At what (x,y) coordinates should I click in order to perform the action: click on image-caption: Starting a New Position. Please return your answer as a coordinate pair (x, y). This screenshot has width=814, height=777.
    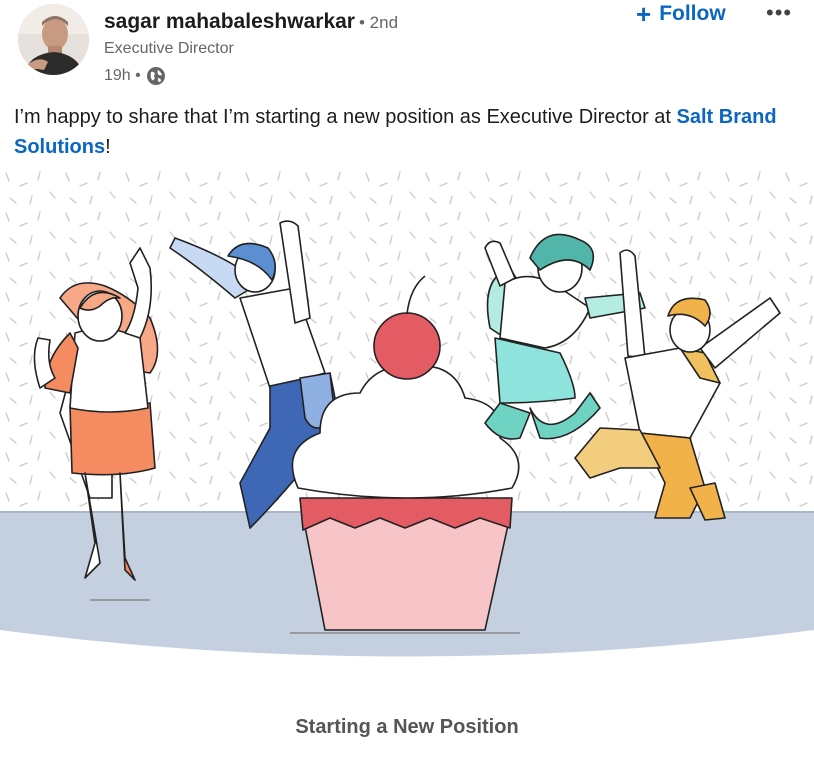
    Looking at the image, I should click on (407, 727).